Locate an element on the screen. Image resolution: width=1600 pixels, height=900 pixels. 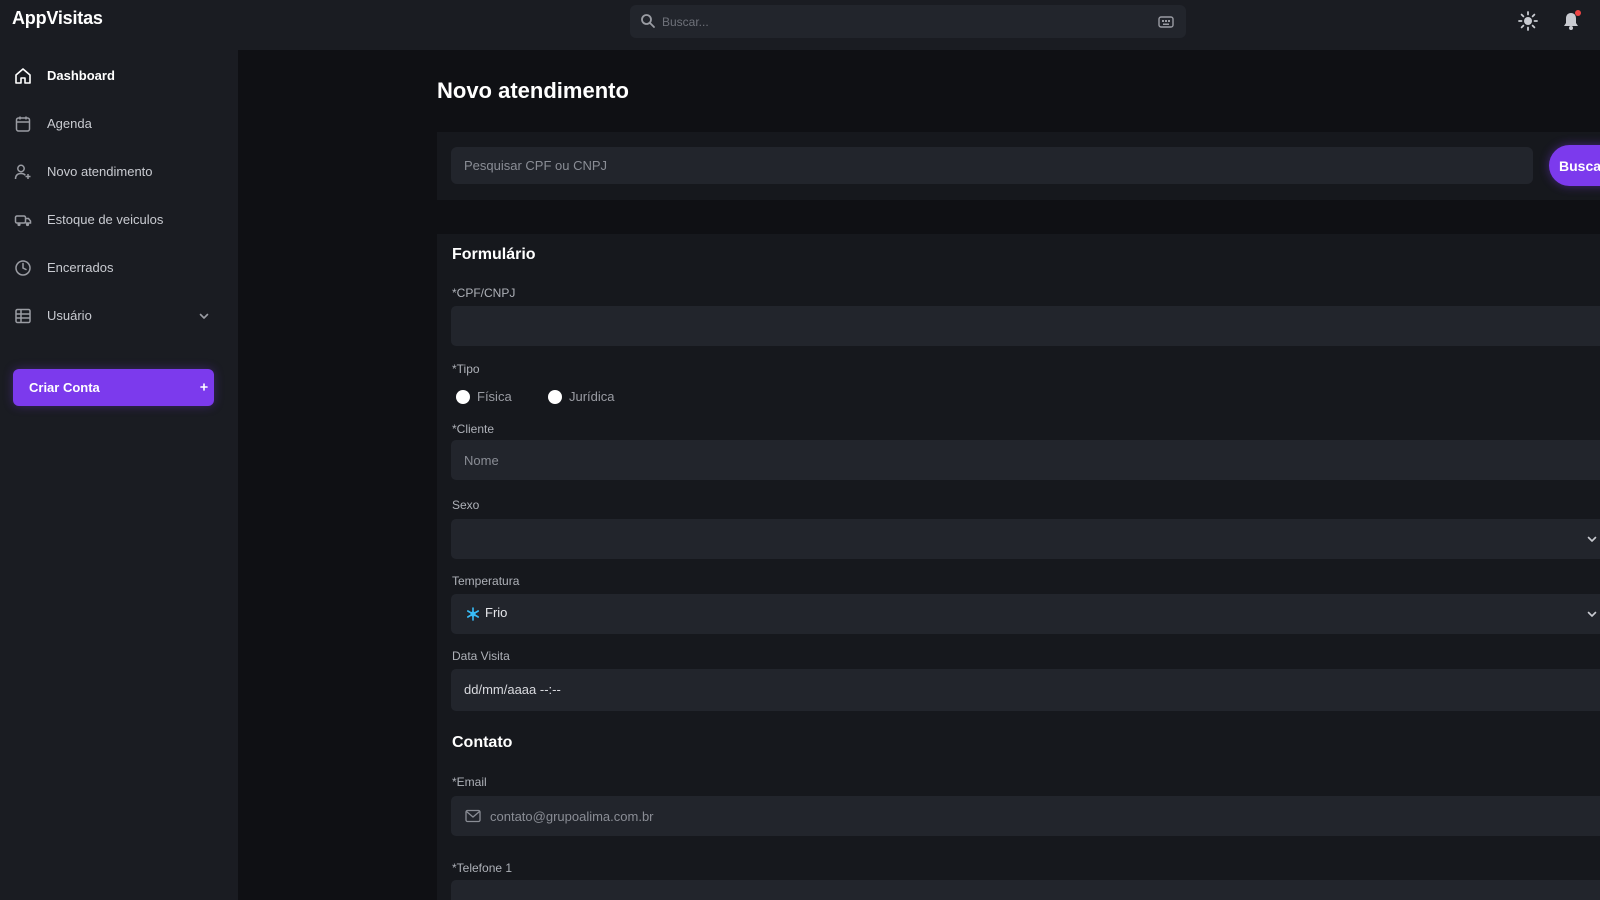
sidebar-item-dashboard: Dashboard is located at coordinates (119, 76).